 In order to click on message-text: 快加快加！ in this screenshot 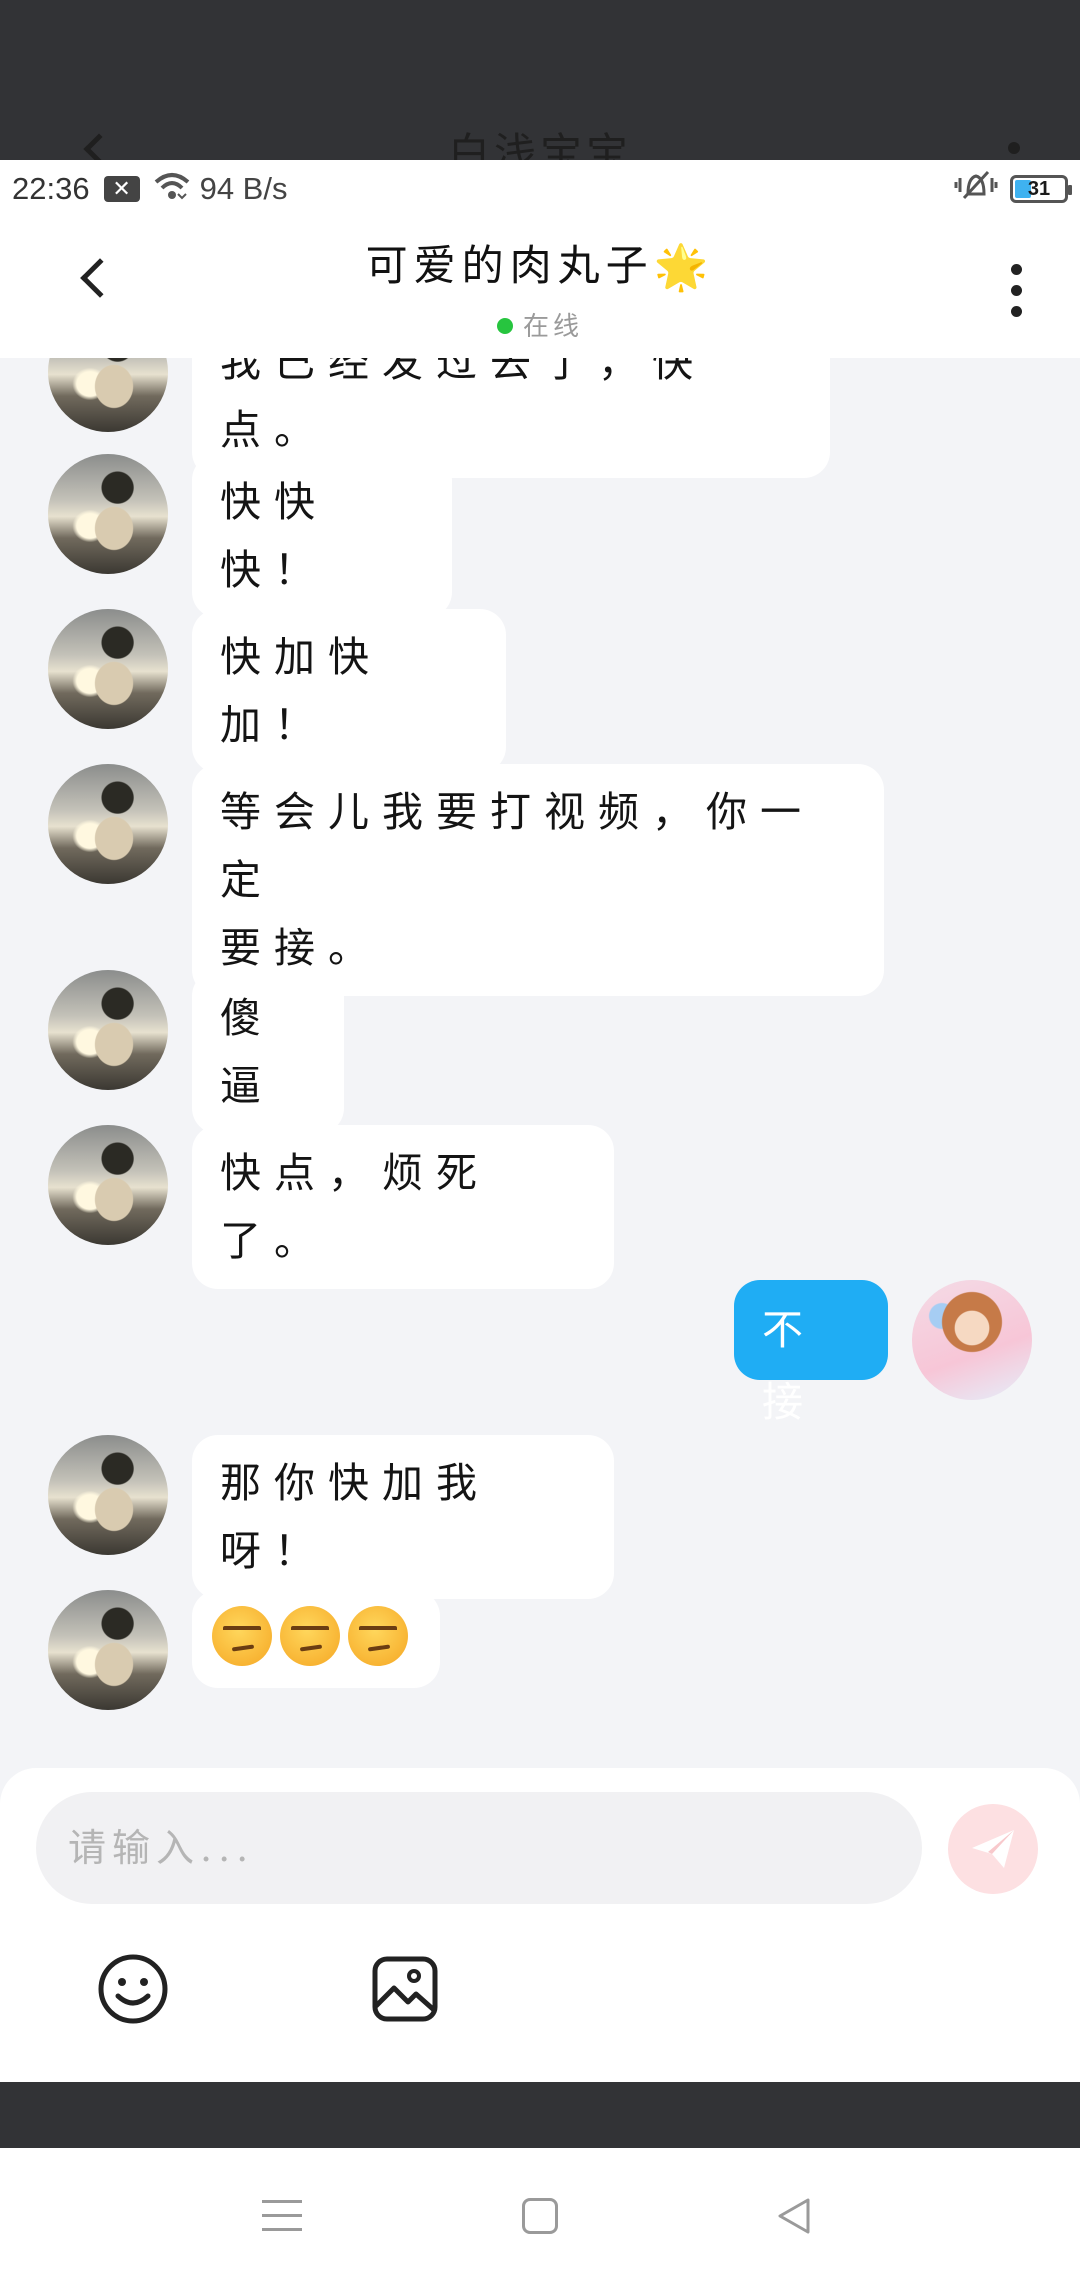, I will do `click(301, 691)`.